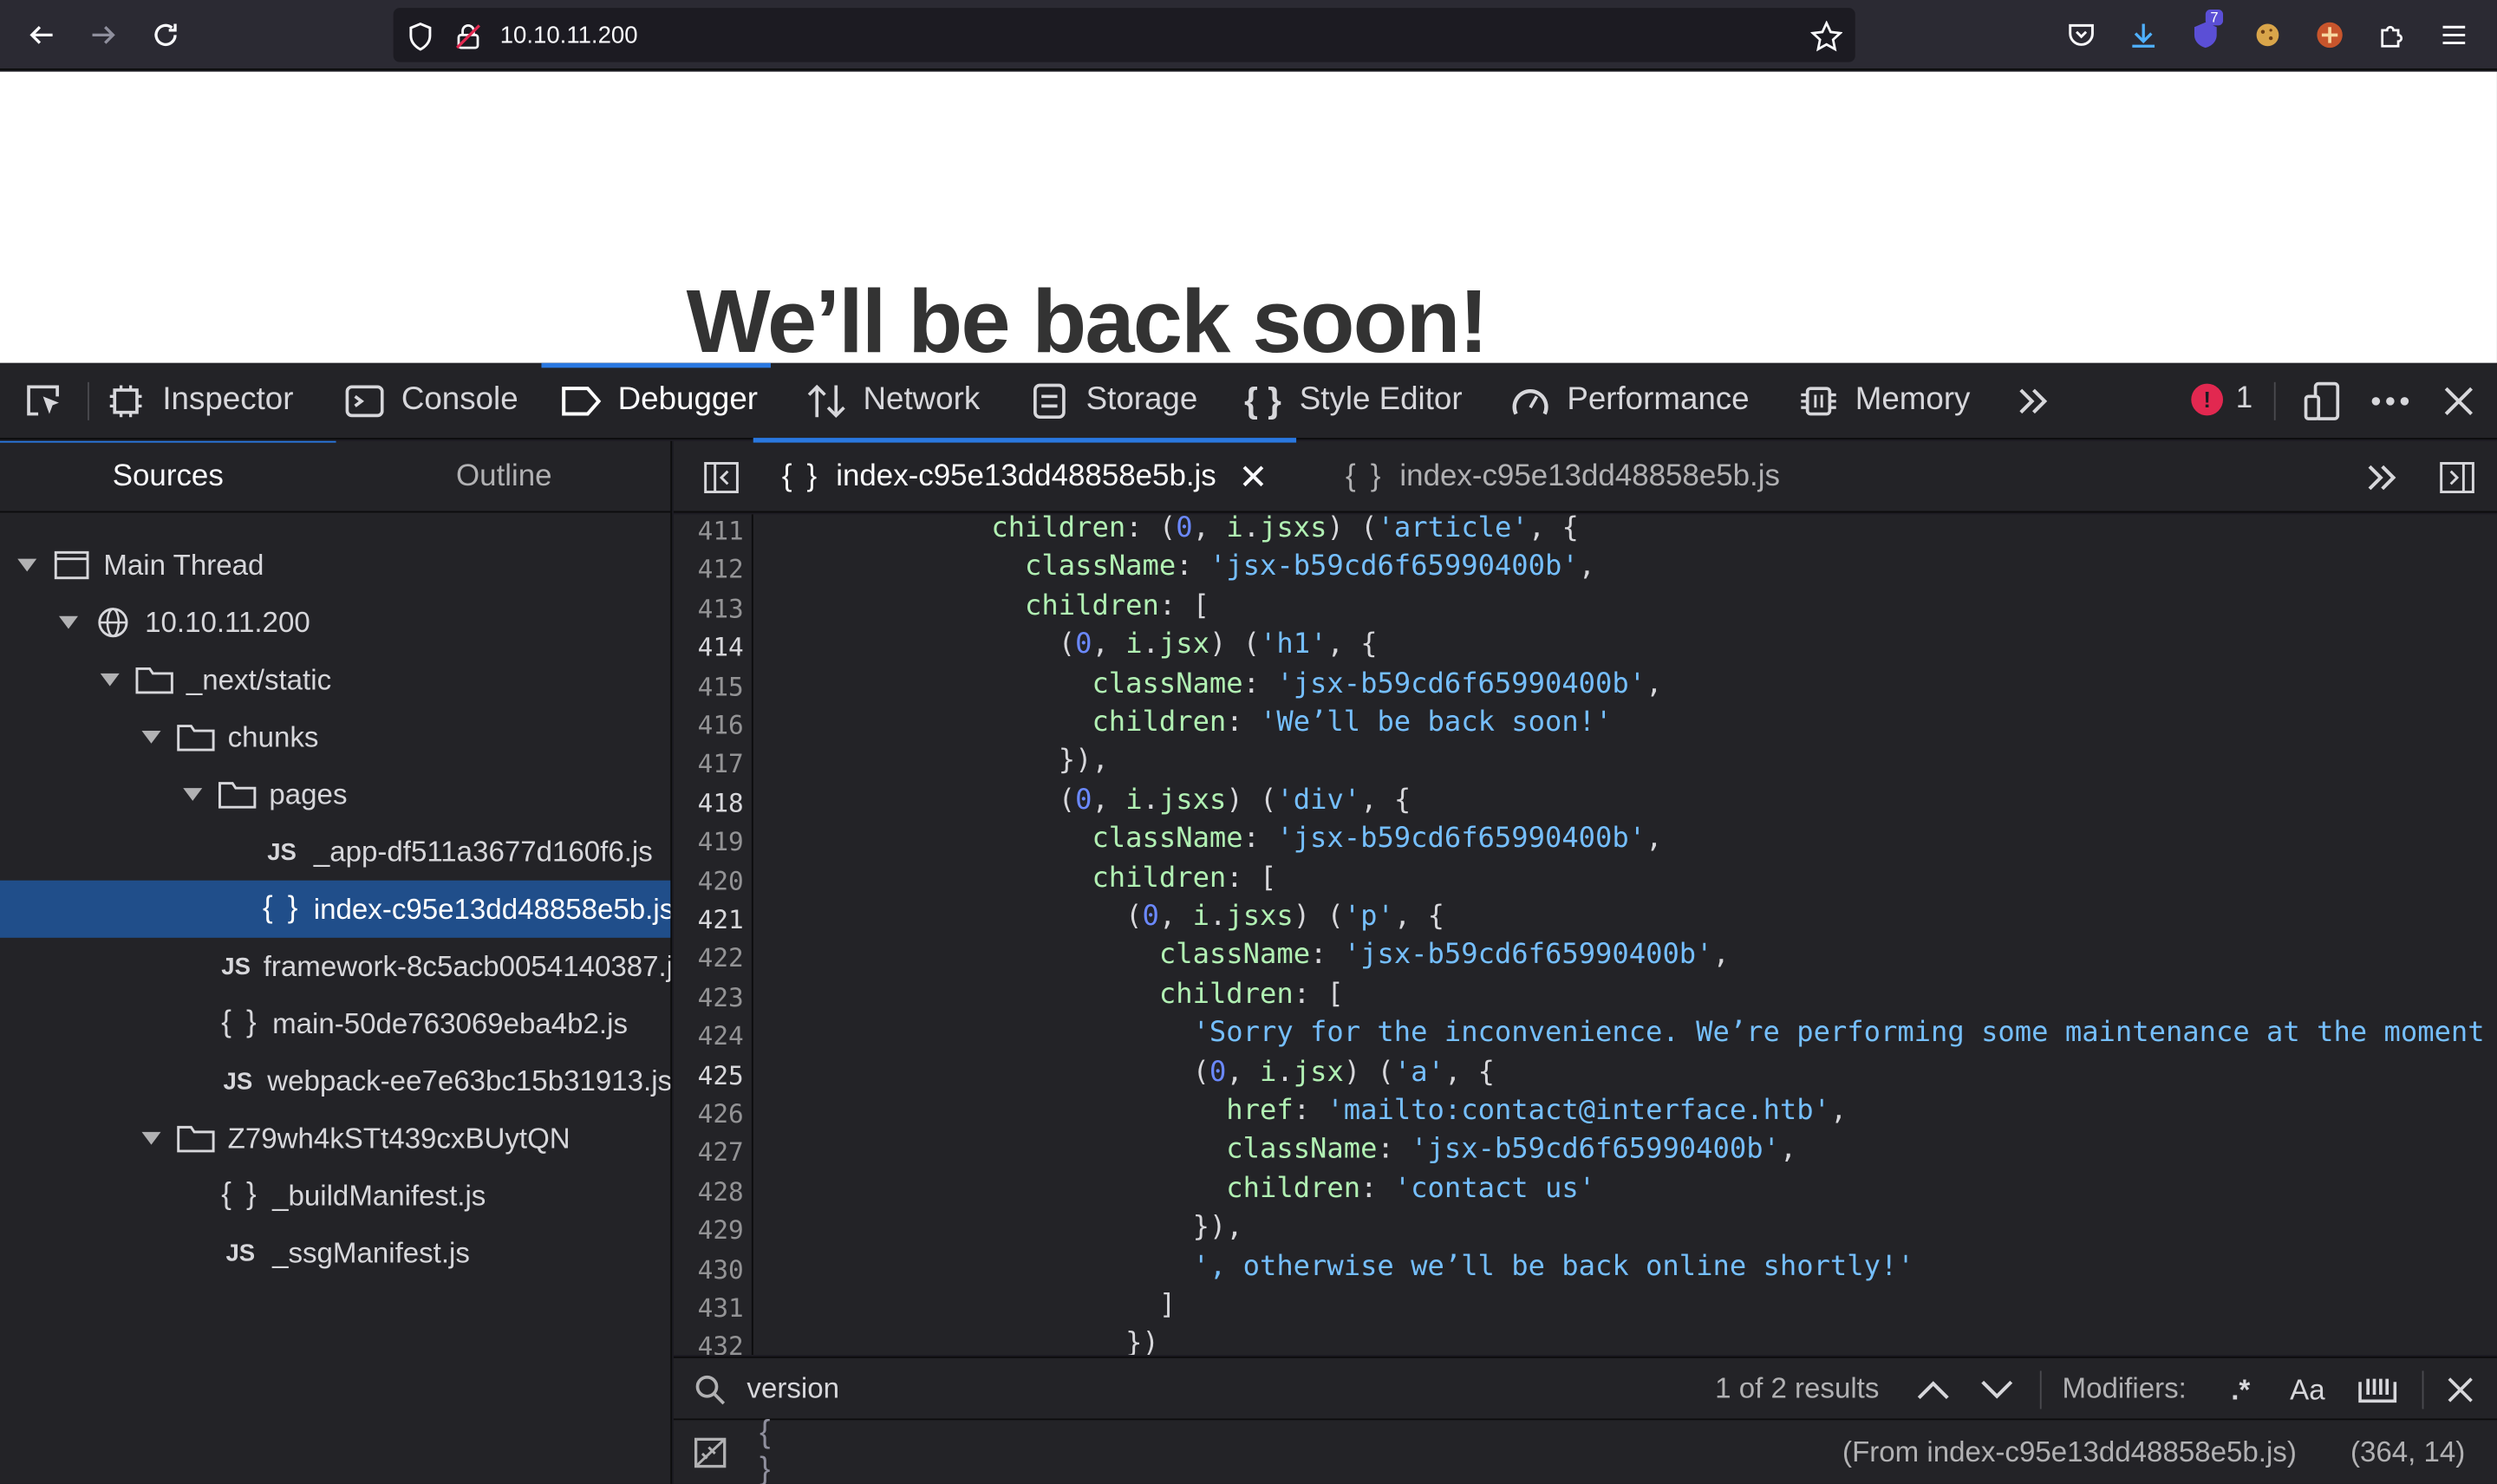 Image resolution: width=2497 pixels, height=1484 pixels. I want to click on line-number: 431, so click(709, 1307).